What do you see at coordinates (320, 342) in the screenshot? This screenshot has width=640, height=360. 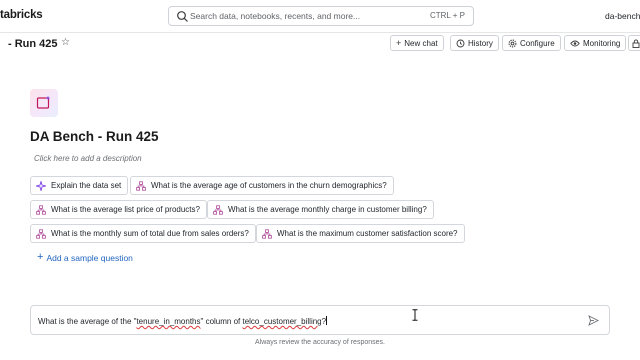 I see `accuracy-disclaimer: Always review the accuracy of responses.` at bounding box center [320, 342].